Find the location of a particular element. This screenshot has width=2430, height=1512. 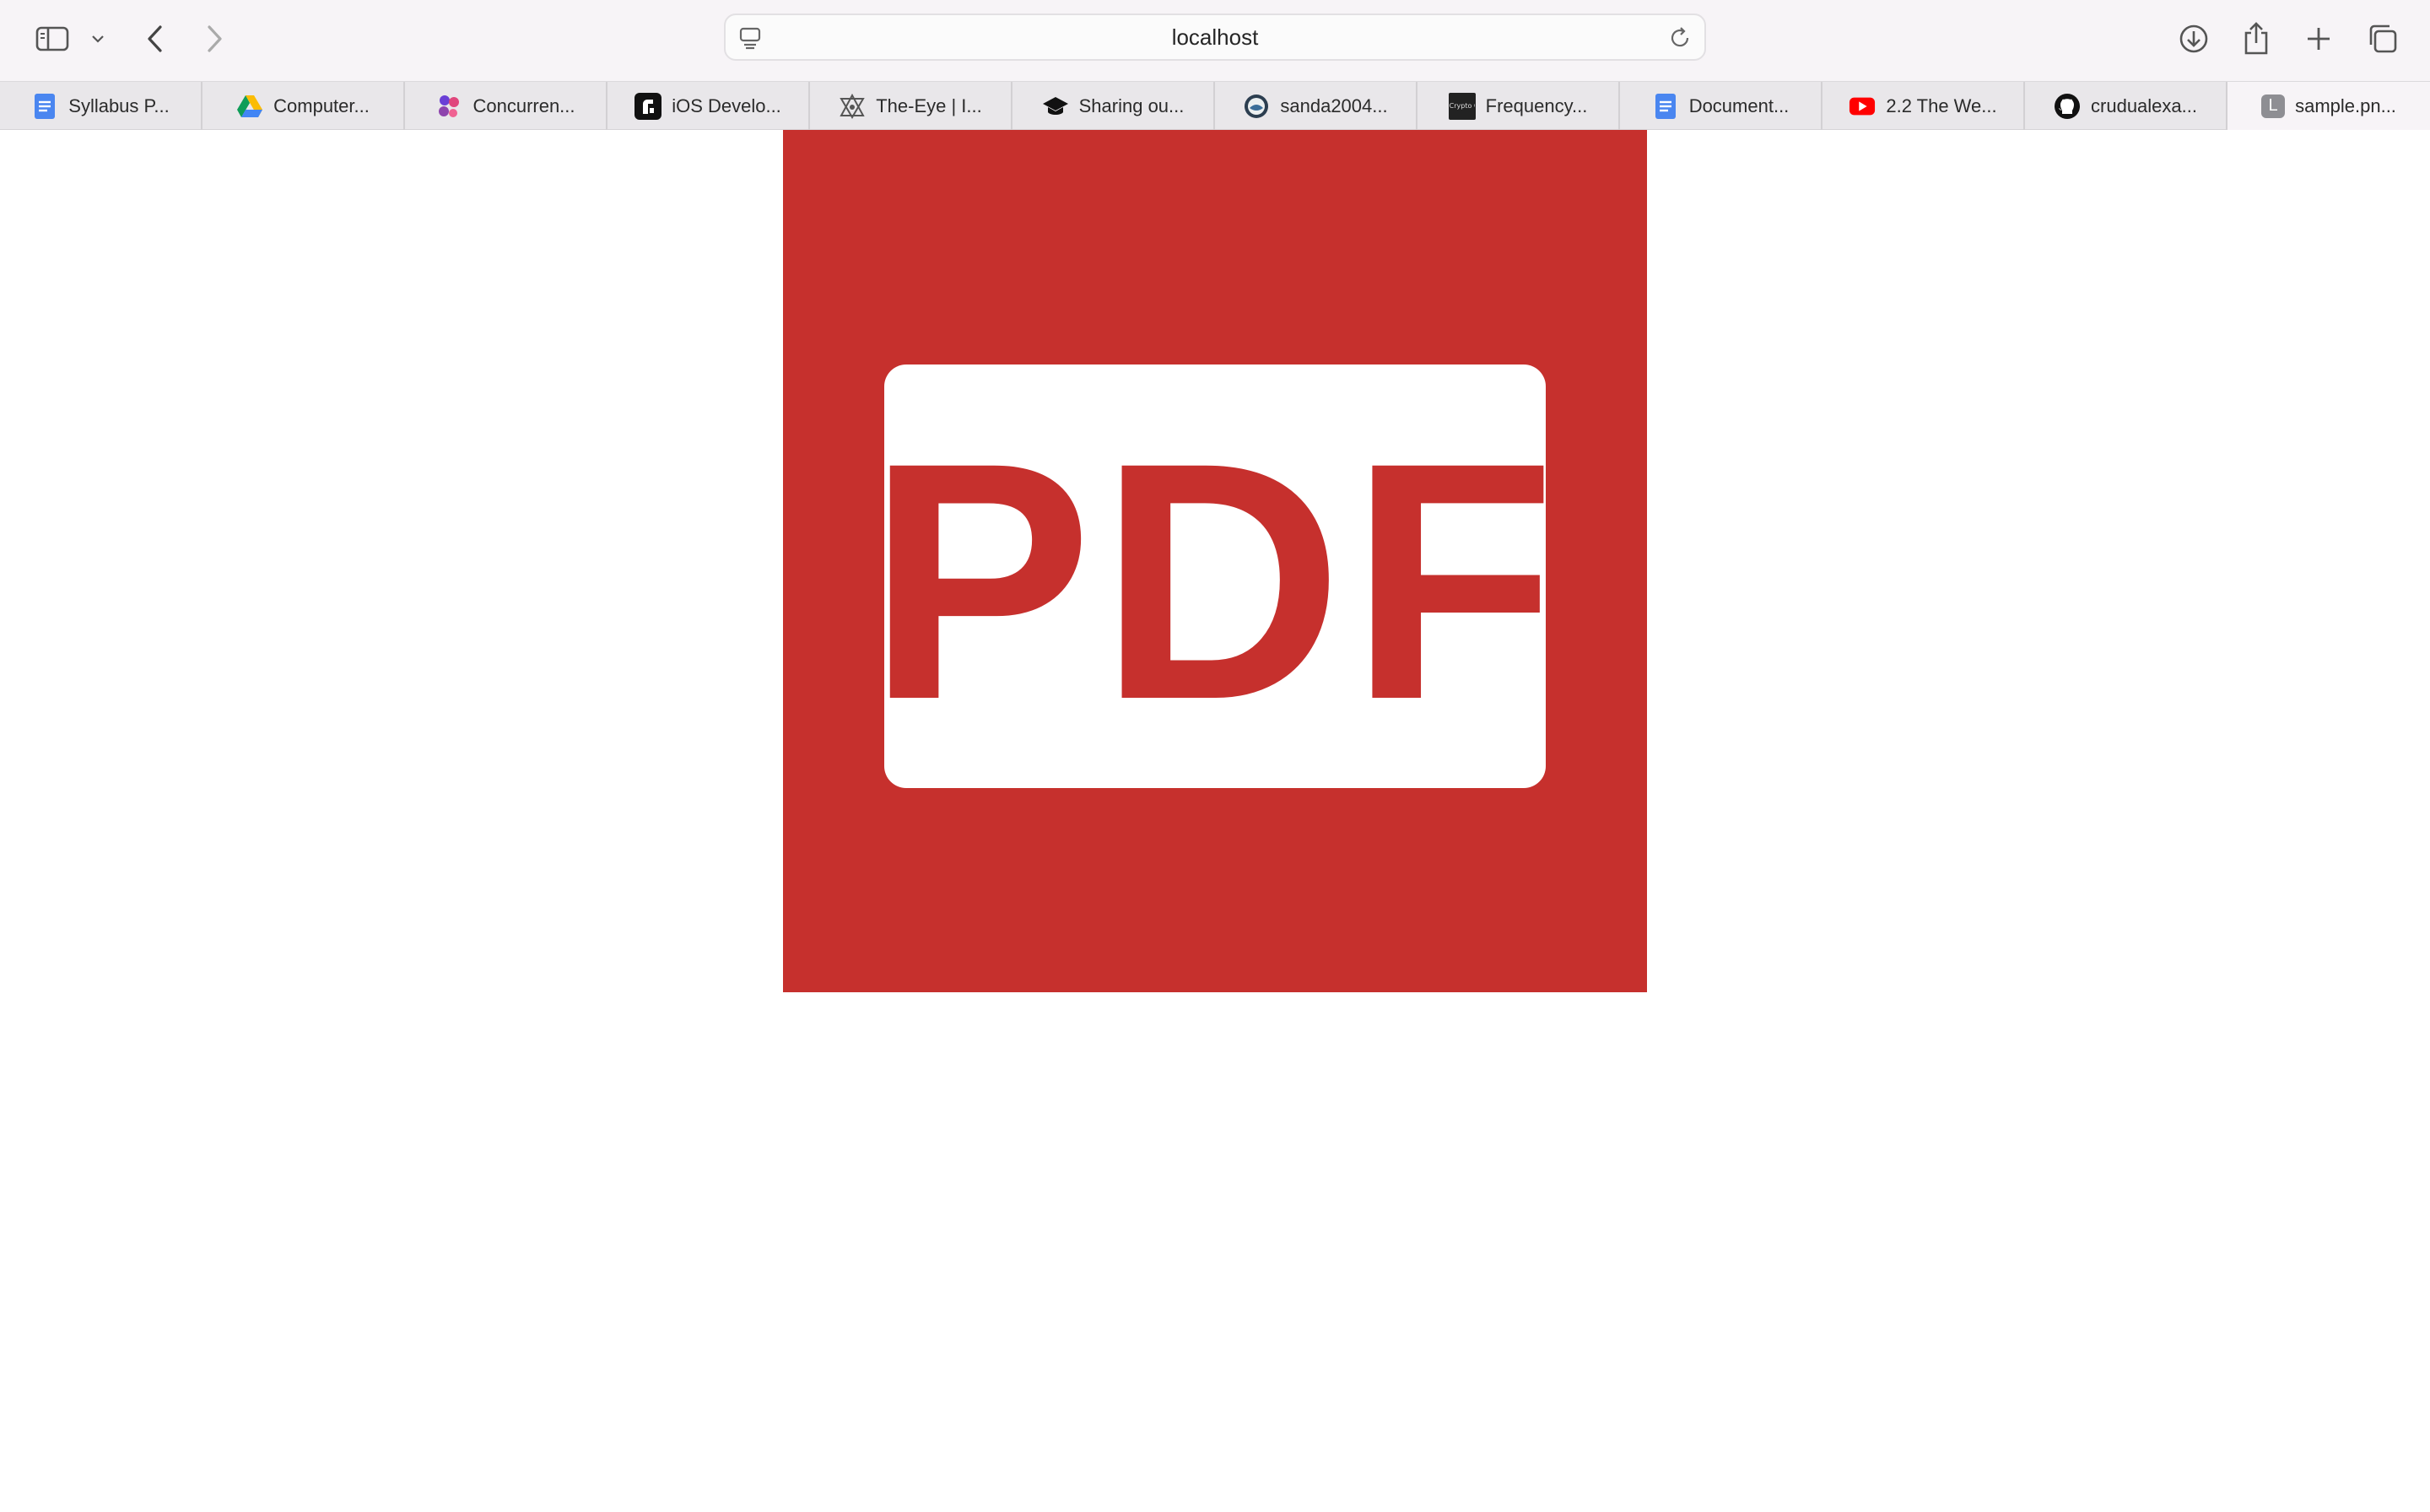

github-icon is located at coordinates (2067, 106).